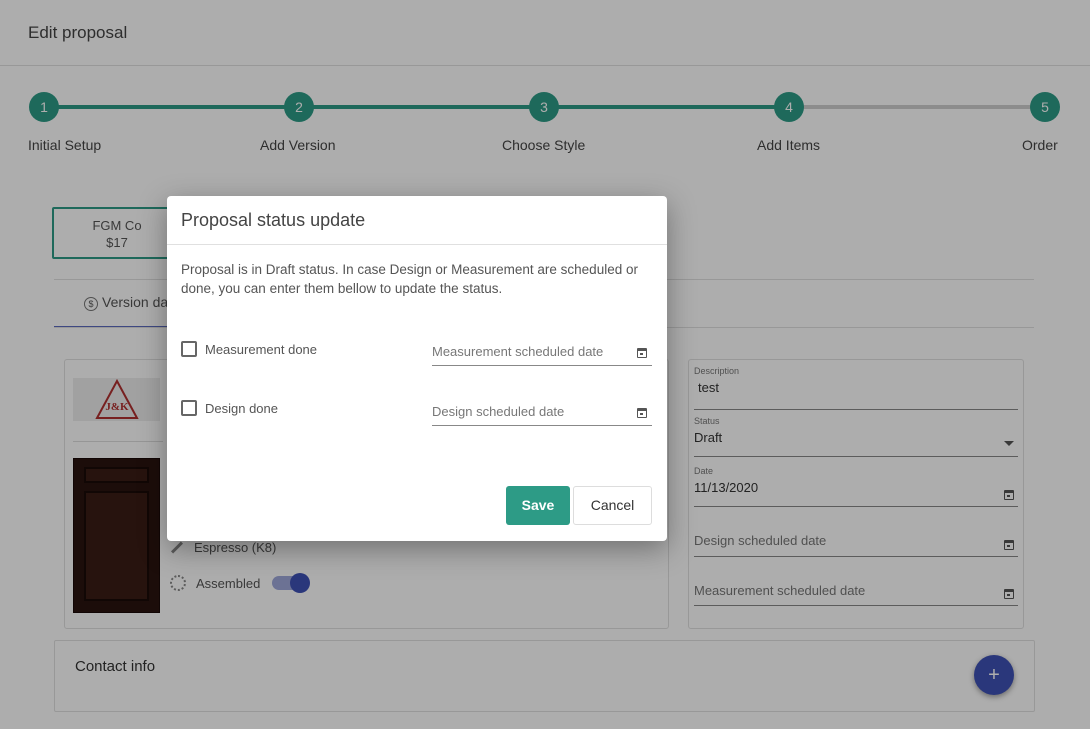 This screenshot has height=729, width=1090. I want to click on design-done-checkbox-row: Design done, so click(229, 408).